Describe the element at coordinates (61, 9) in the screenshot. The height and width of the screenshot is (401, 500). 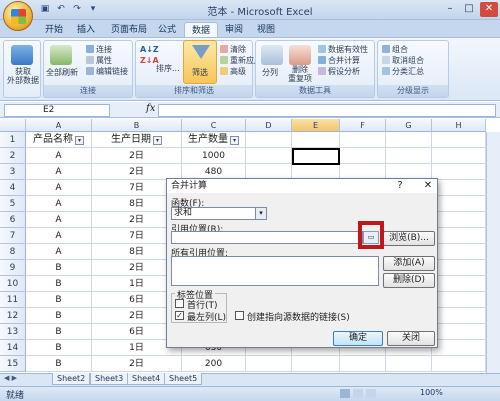
I see `undo-icon: ↶` at that location.